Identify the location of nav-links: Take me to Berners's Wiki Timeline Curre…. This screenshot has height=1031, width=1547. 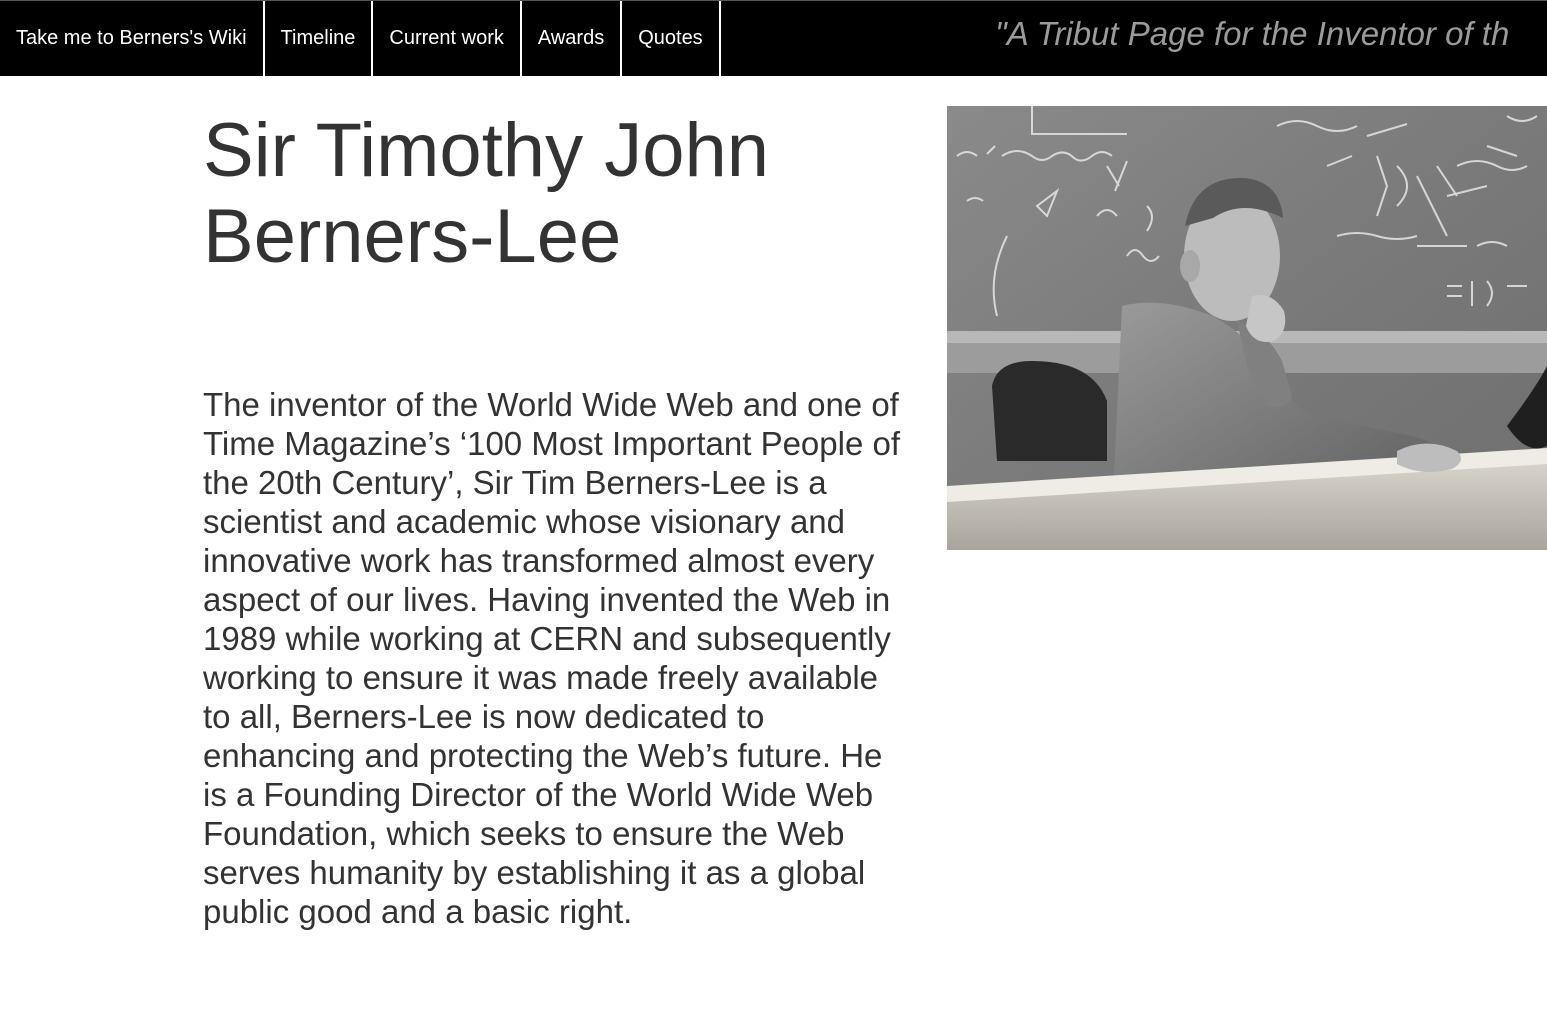
(360, 38).